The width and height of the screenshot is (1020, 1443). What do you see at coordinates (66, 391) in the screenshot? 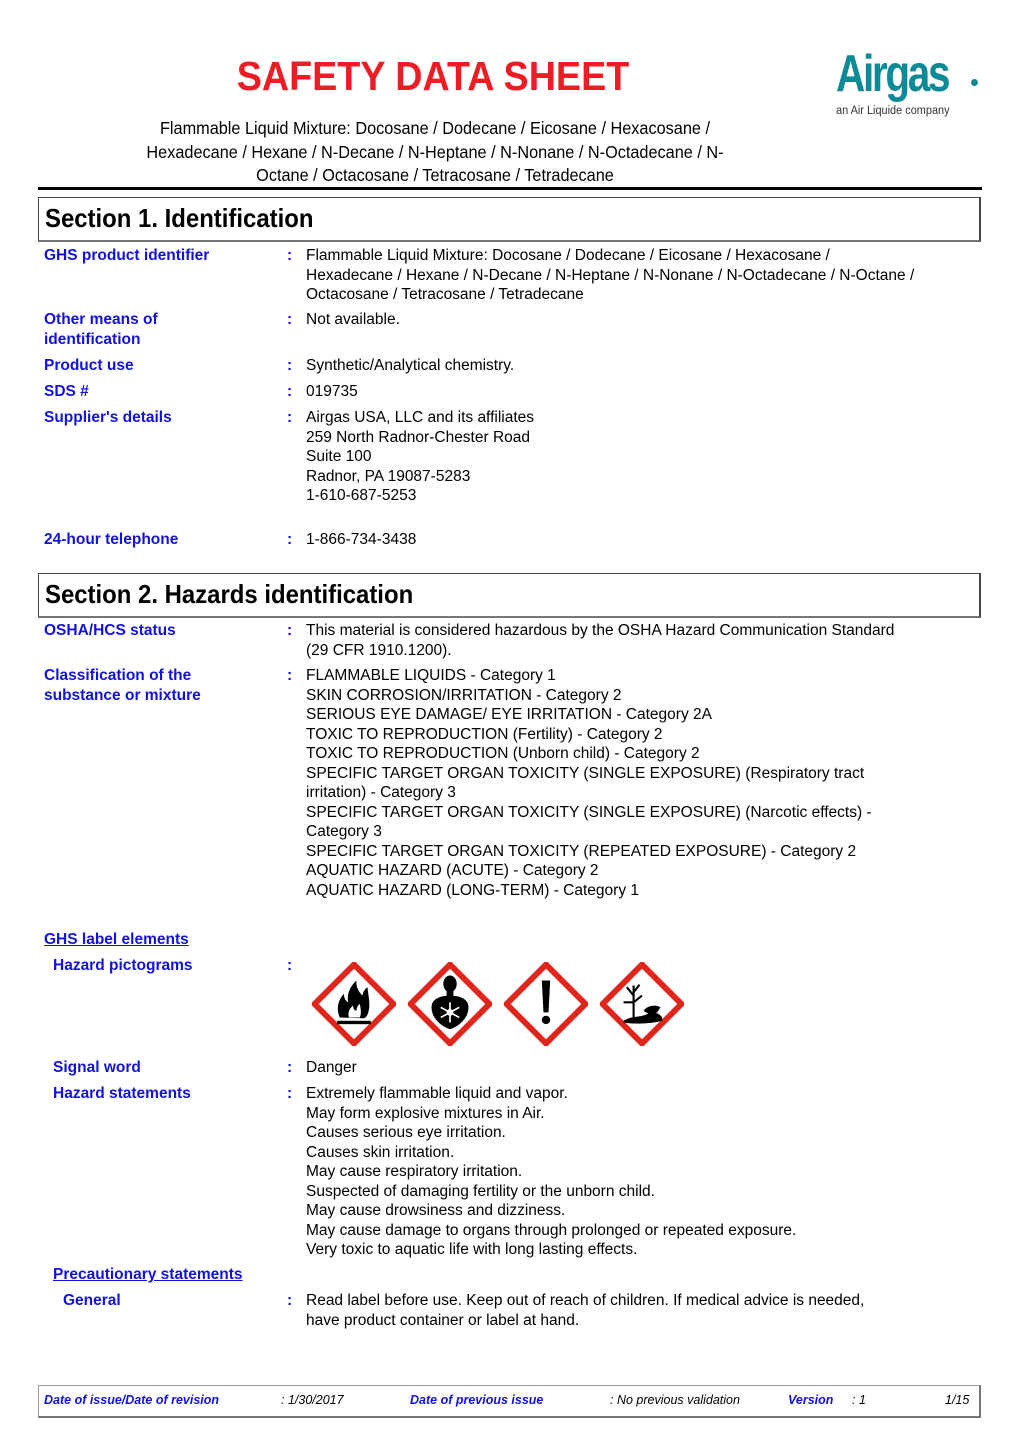
I see `field-label: SDS #` at bounding box center [66, 391].